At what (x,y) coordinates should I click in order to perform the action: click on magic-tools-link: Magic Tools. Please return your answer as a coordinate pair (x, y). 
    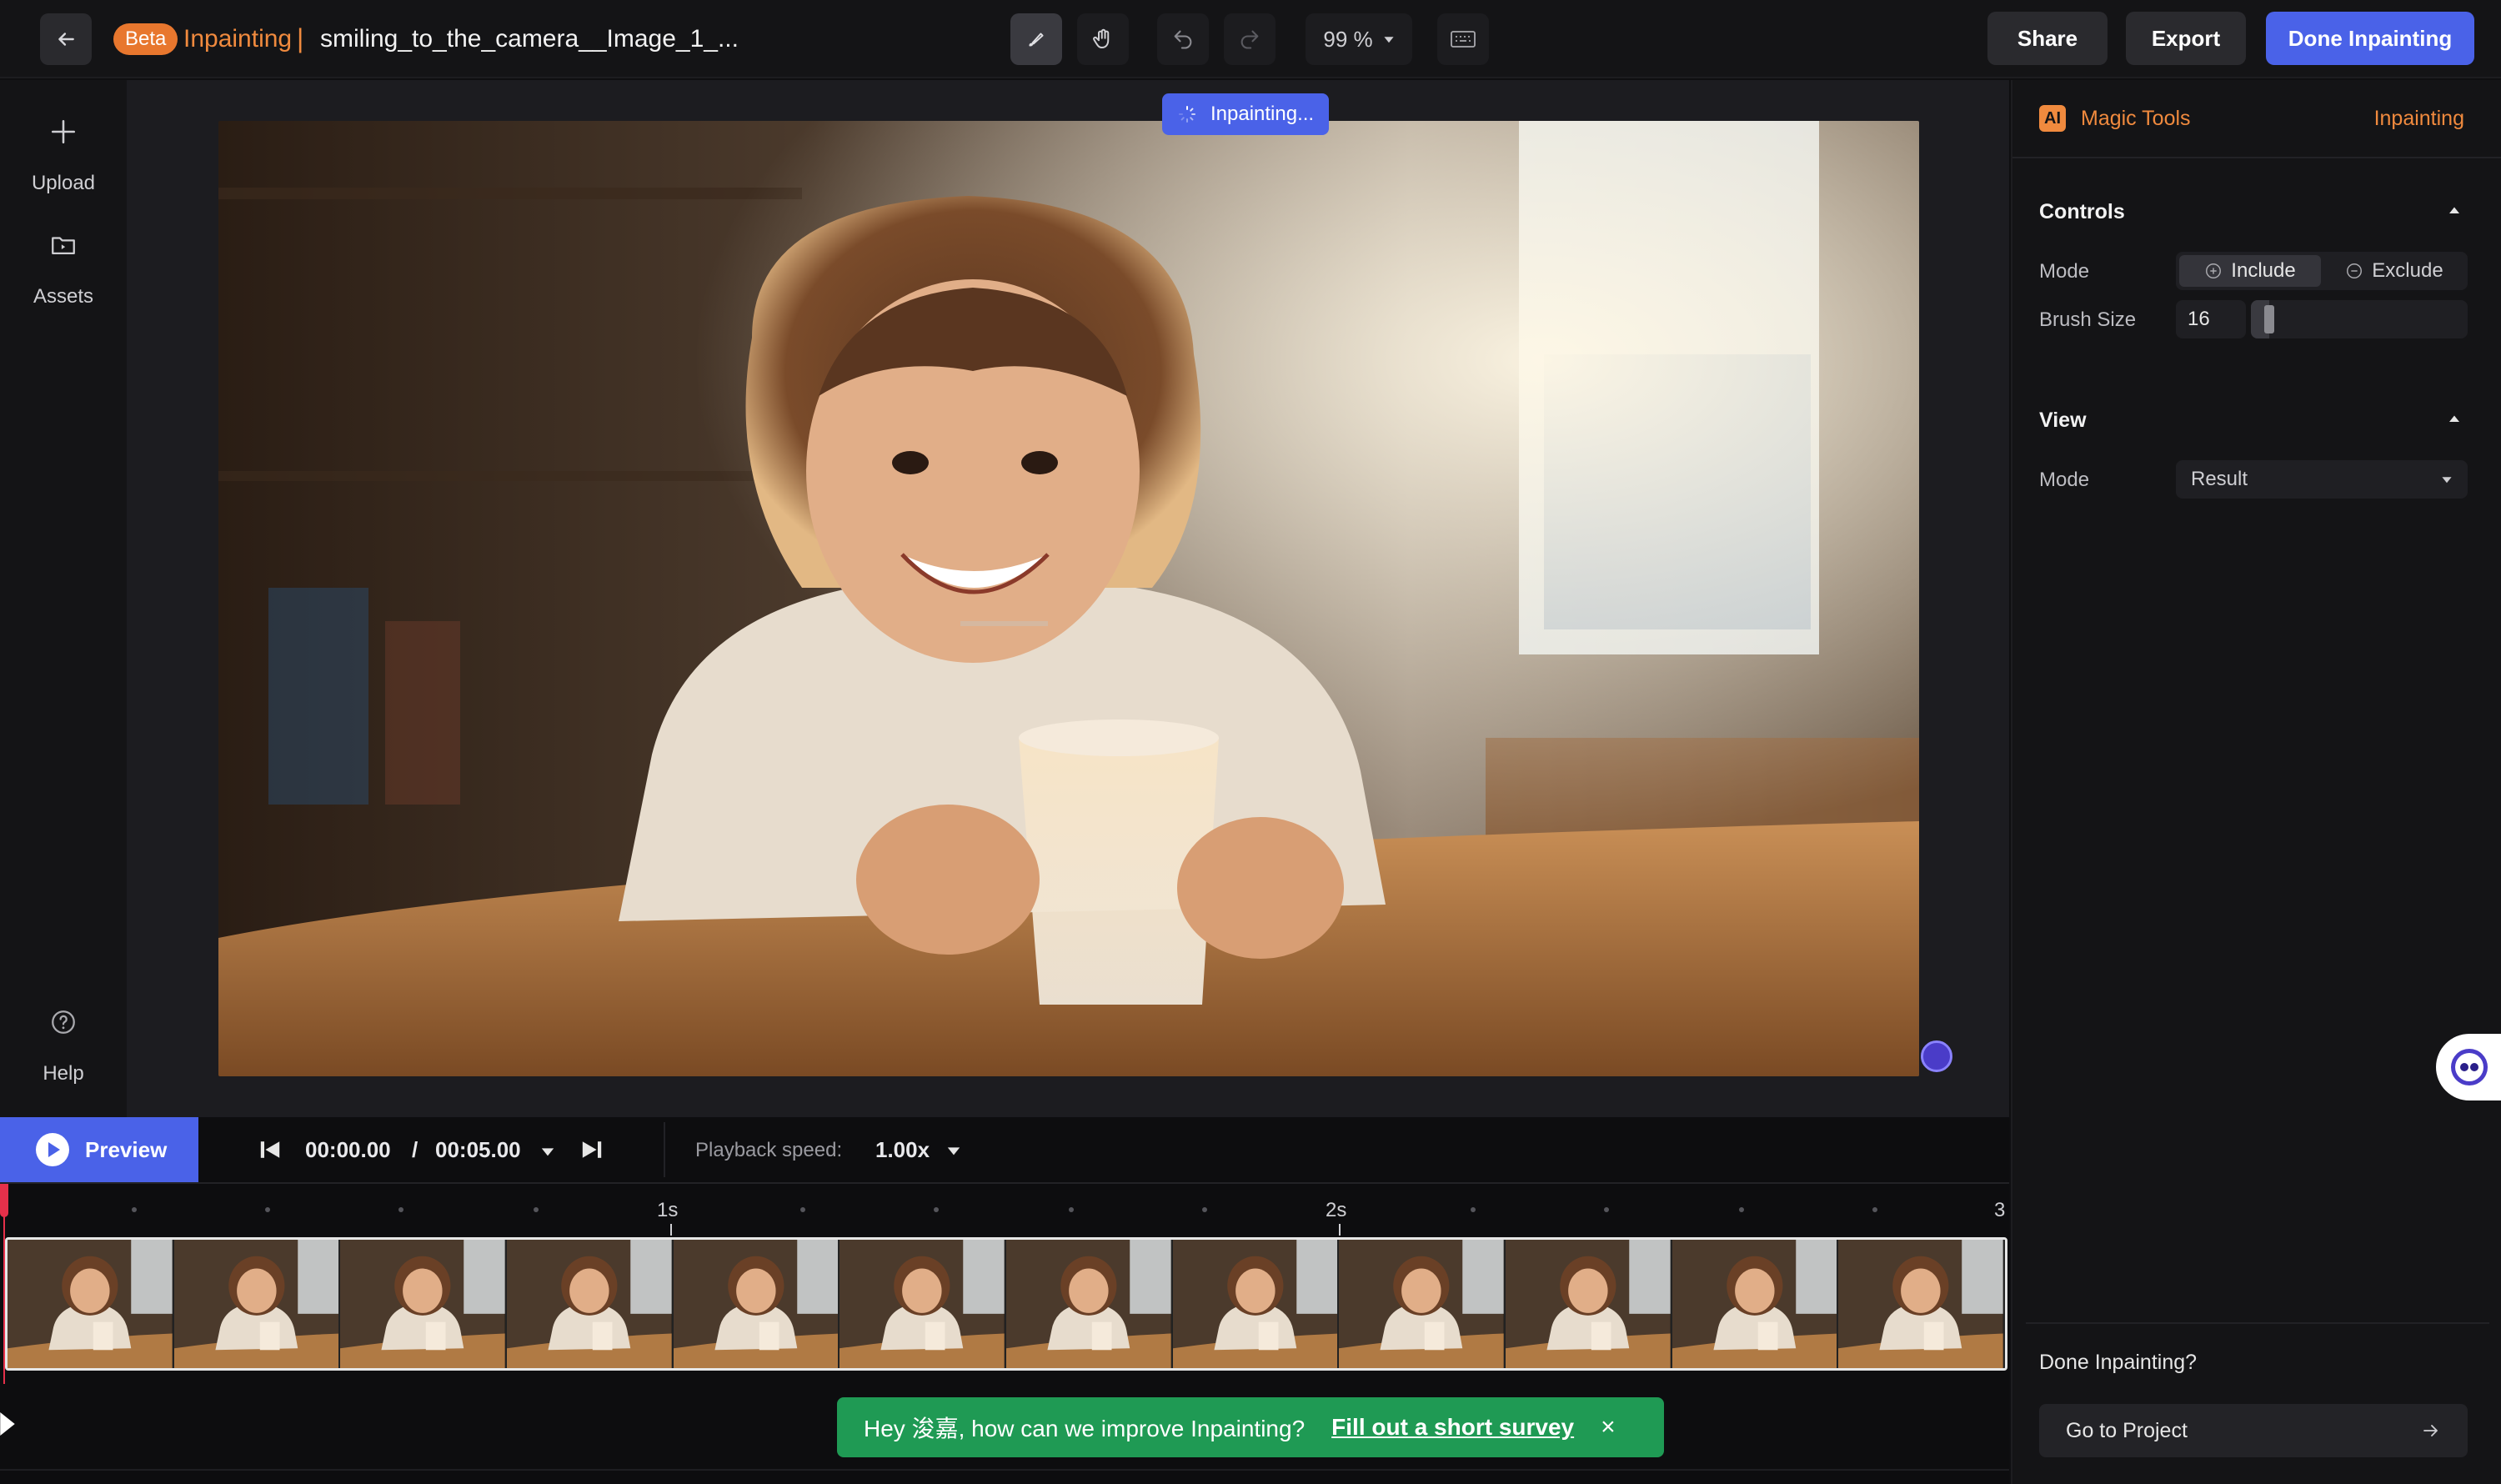
    Looking at the image, I should click on (2136, 119).